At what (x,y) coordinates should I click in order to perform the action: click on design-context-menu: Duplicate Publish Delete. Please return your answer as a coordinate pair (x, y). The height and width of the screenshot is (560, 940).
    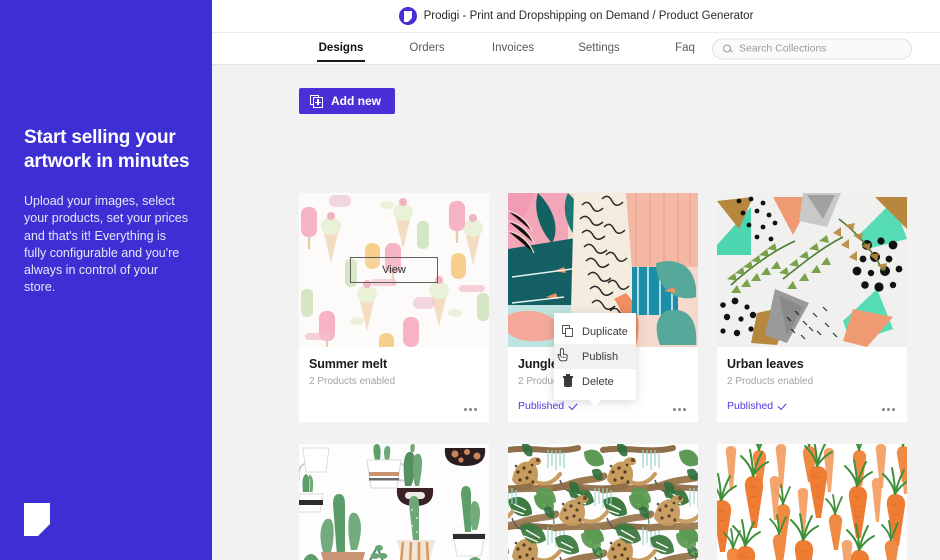
    Looking at the image, I should click on (595, 356).